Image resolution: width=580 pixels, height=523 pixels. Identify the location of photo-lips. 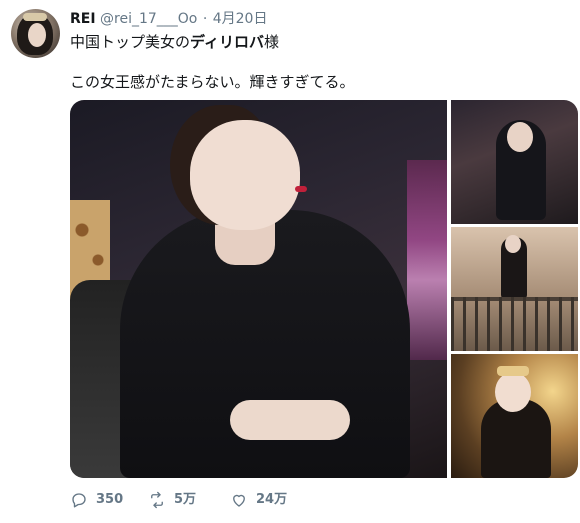
(301, 189).